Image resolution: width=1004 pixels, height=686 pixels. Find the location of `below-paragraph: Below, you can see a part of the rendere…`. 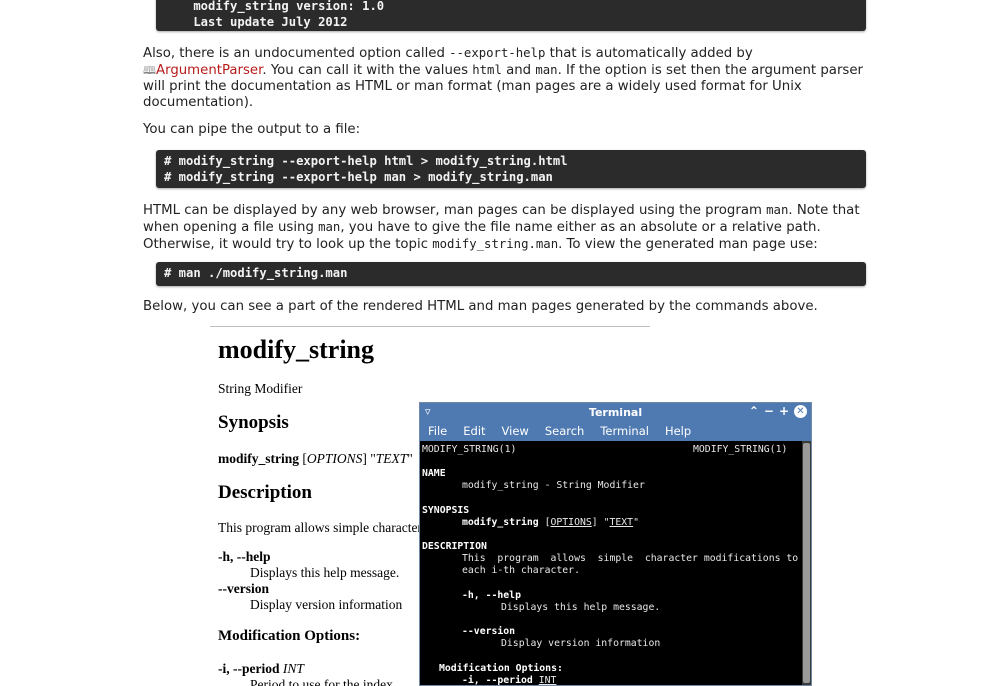

below-paragraph: Below, you can see a part of the rendere… is located at coordinates (480, 306).